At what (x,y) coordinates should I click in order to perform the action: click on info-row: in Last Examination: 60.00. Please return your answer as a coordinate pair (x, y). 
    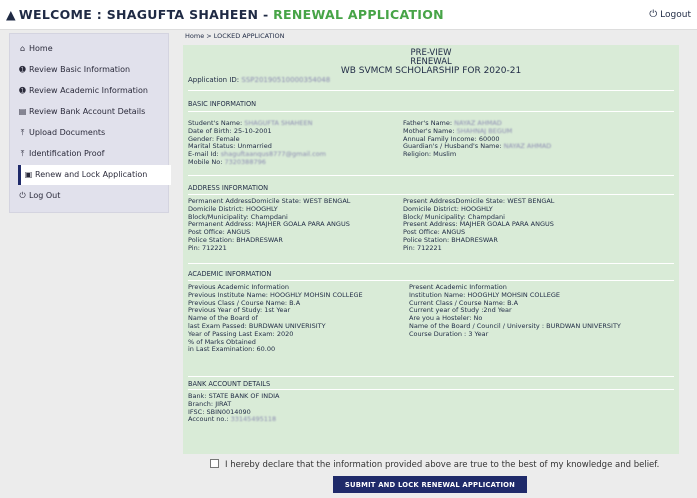
    Looking at the image, I should click on (232, 349).